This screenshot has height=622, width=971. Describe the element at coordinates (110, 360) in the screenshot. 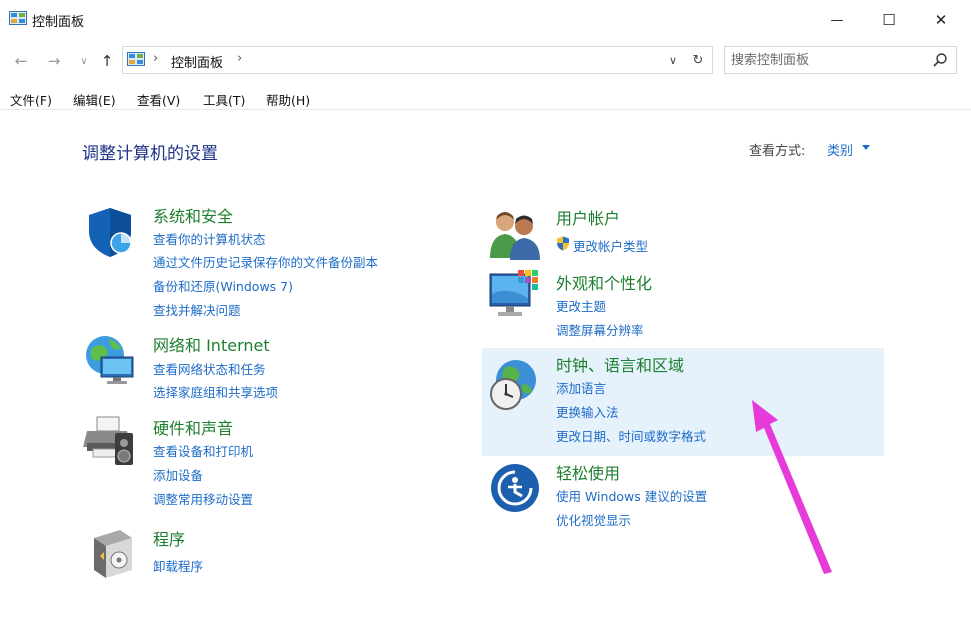

I see `network-globe-icon` at that location.